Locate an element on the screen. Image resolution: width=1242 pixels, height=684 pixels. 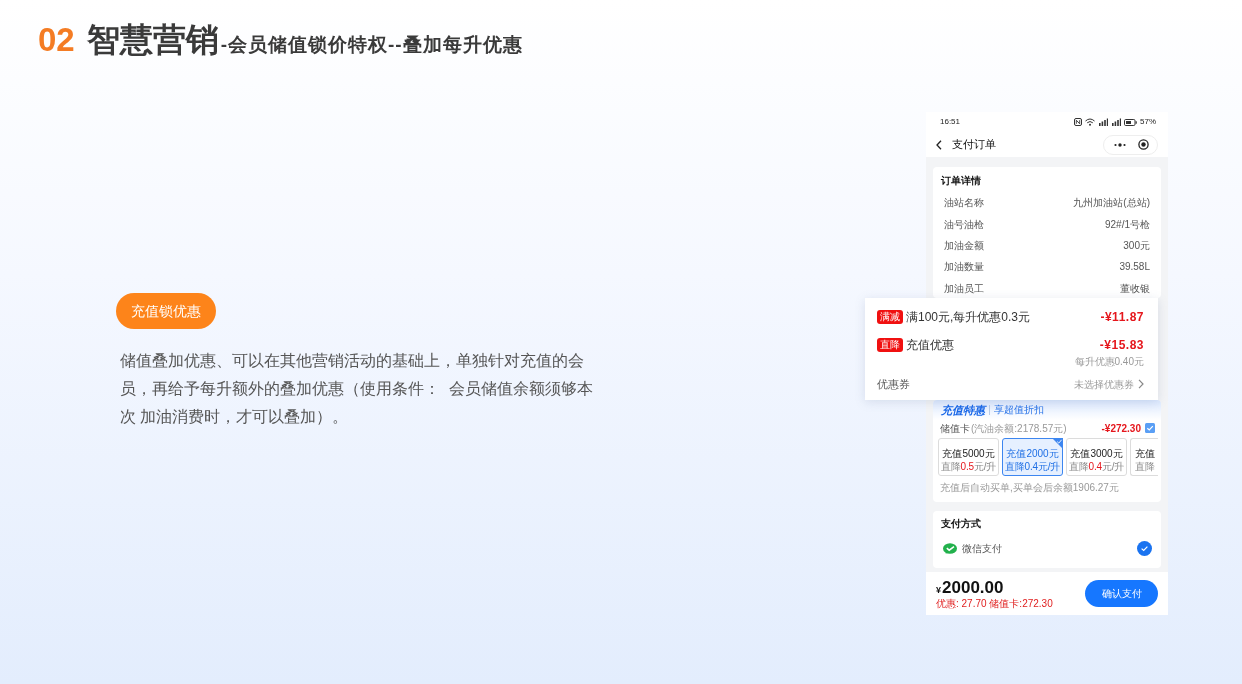
field-label: 加油员工 is located at coordinates (964, 288).